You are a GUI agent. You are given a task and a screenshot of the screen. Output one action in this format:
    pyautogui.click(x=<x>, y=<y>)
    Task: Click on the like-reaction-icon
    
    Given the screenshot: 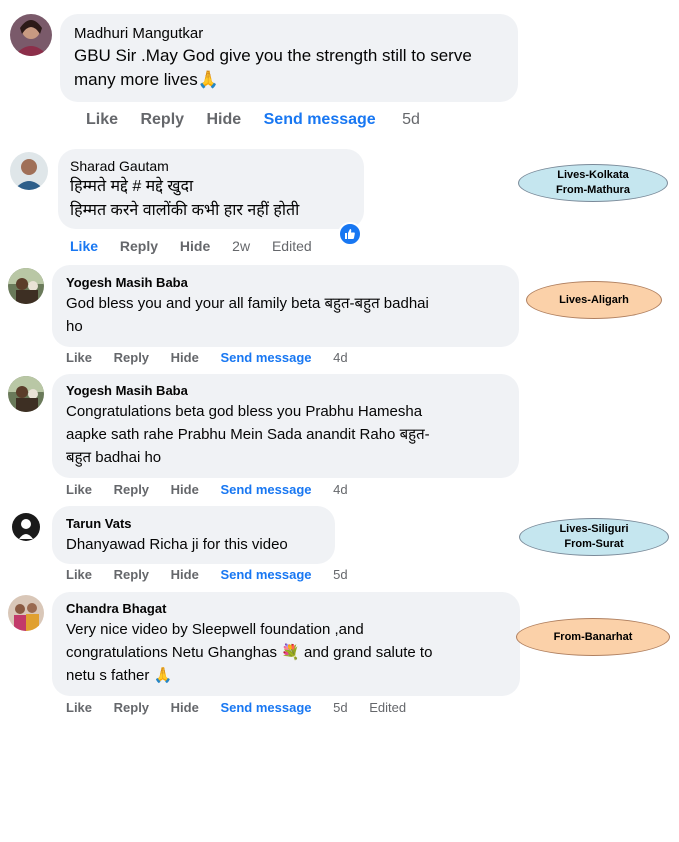 What is the action you would take?
    pyautogui.click(x=350, y=234)
    